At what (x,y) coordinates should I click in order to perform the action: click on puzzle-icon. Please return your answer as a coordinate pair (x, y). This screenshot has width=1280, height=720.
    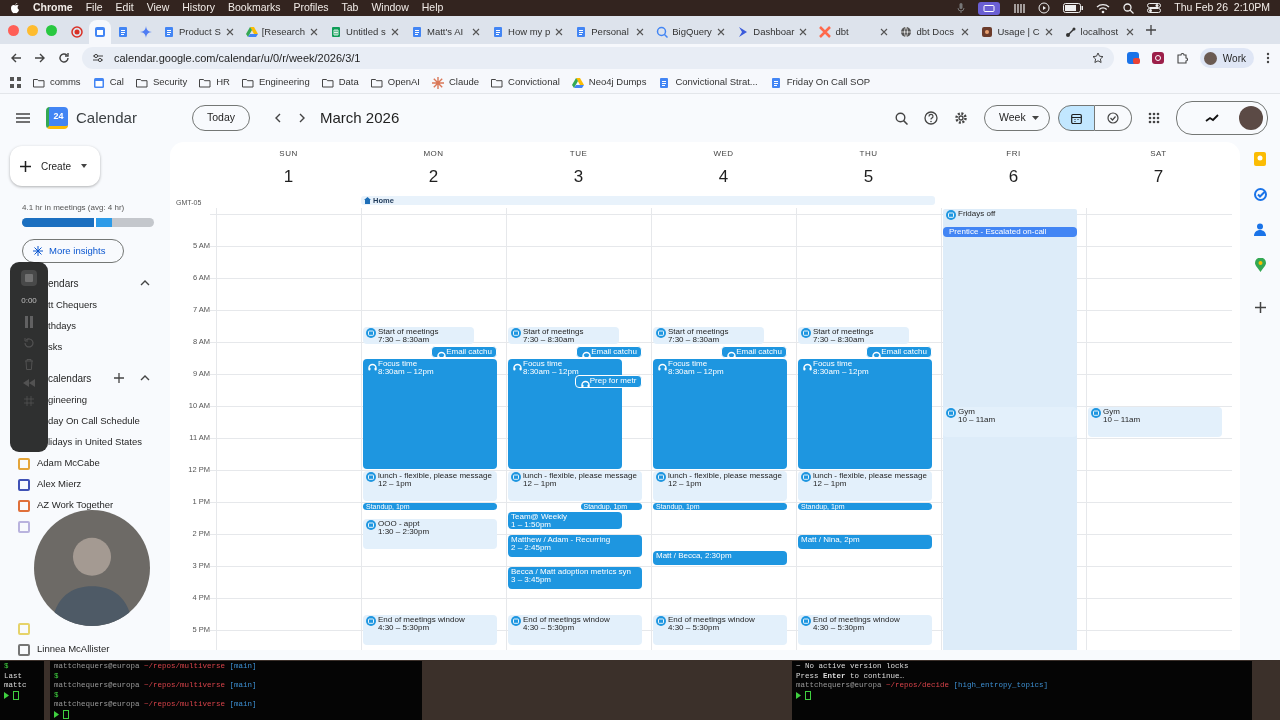
    Looking at the image, I should click on (1181, 58).